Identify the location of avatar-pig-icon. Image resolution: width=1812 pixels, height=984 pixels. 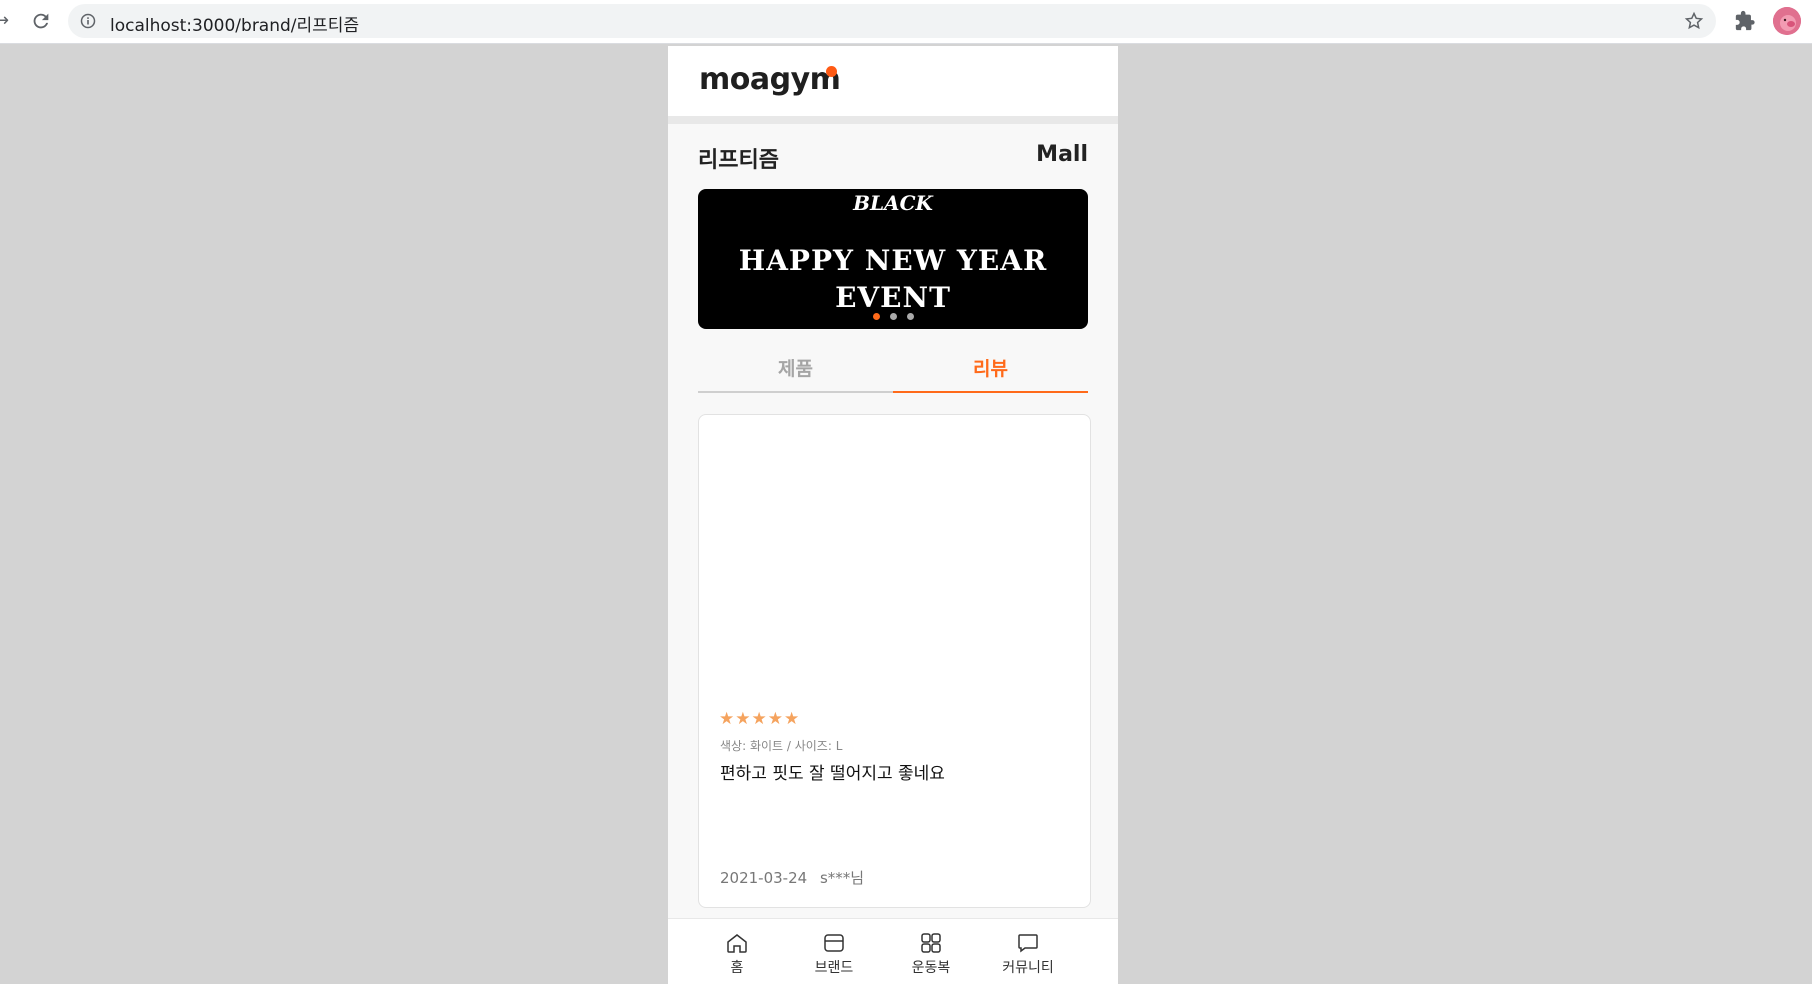
(1787, 21).